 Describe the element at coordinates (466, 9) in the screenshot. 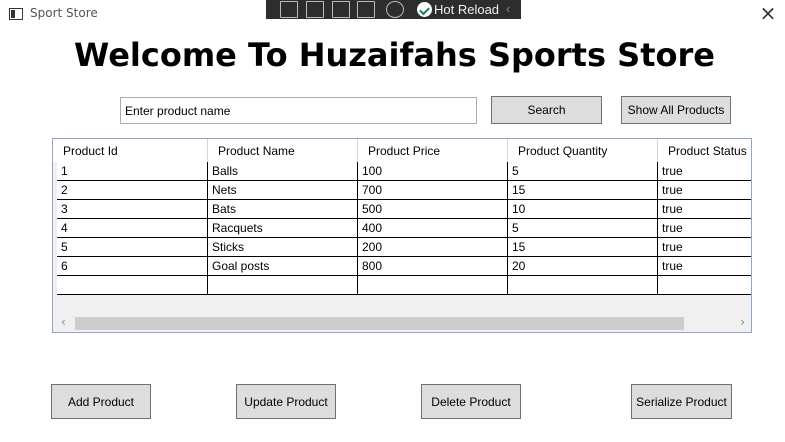

I see `hot-reload-label: Hot Reload` at that location.